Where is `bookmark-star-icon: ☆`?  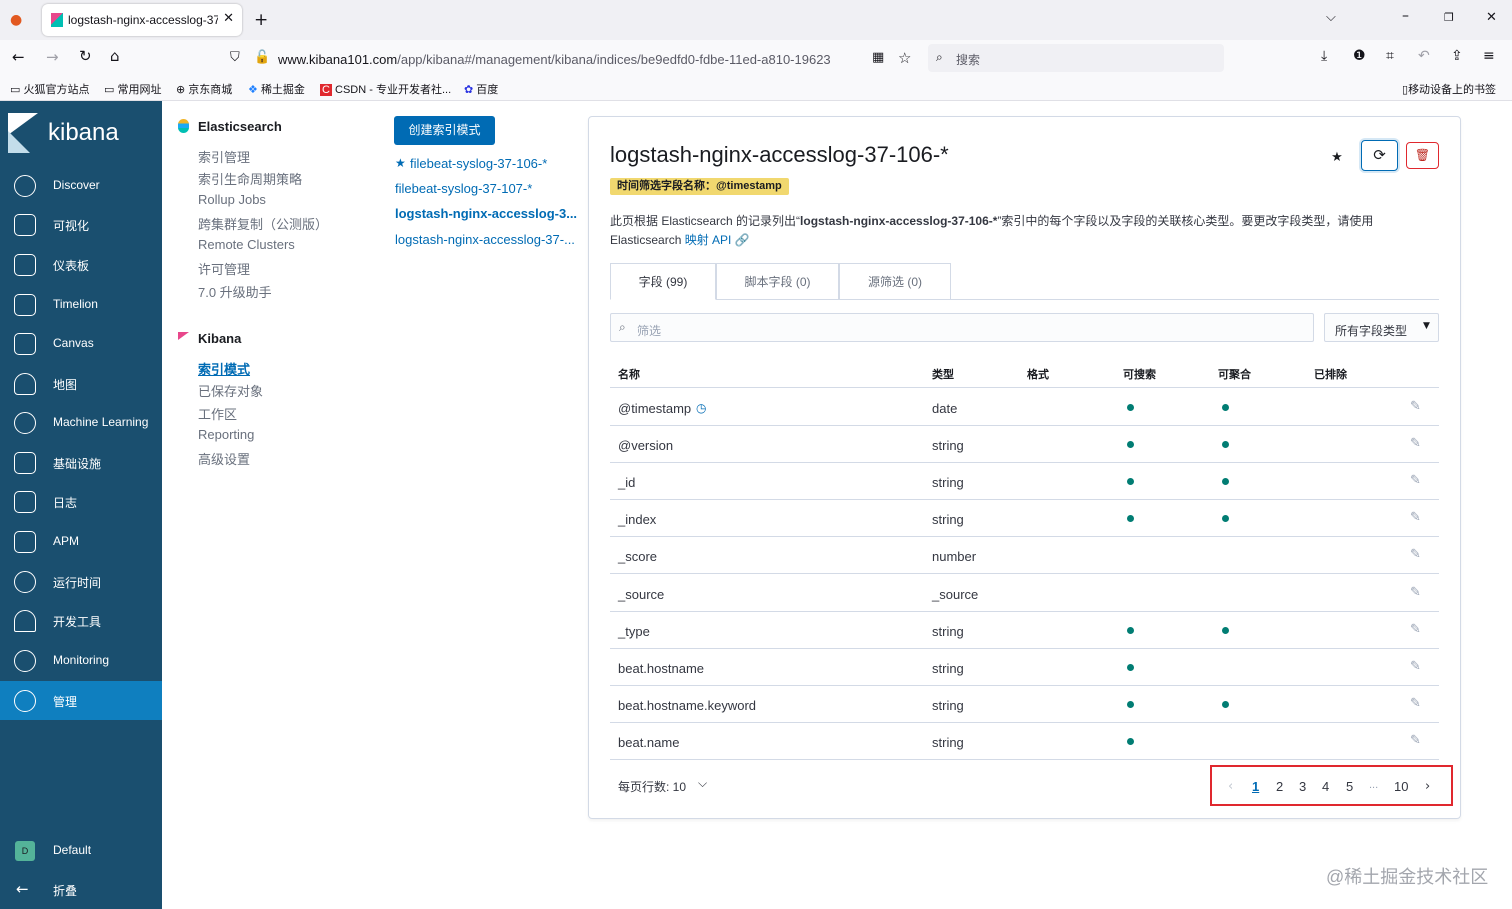 bookmark-star-icon: ☆ is located at coordinates (904, 58).